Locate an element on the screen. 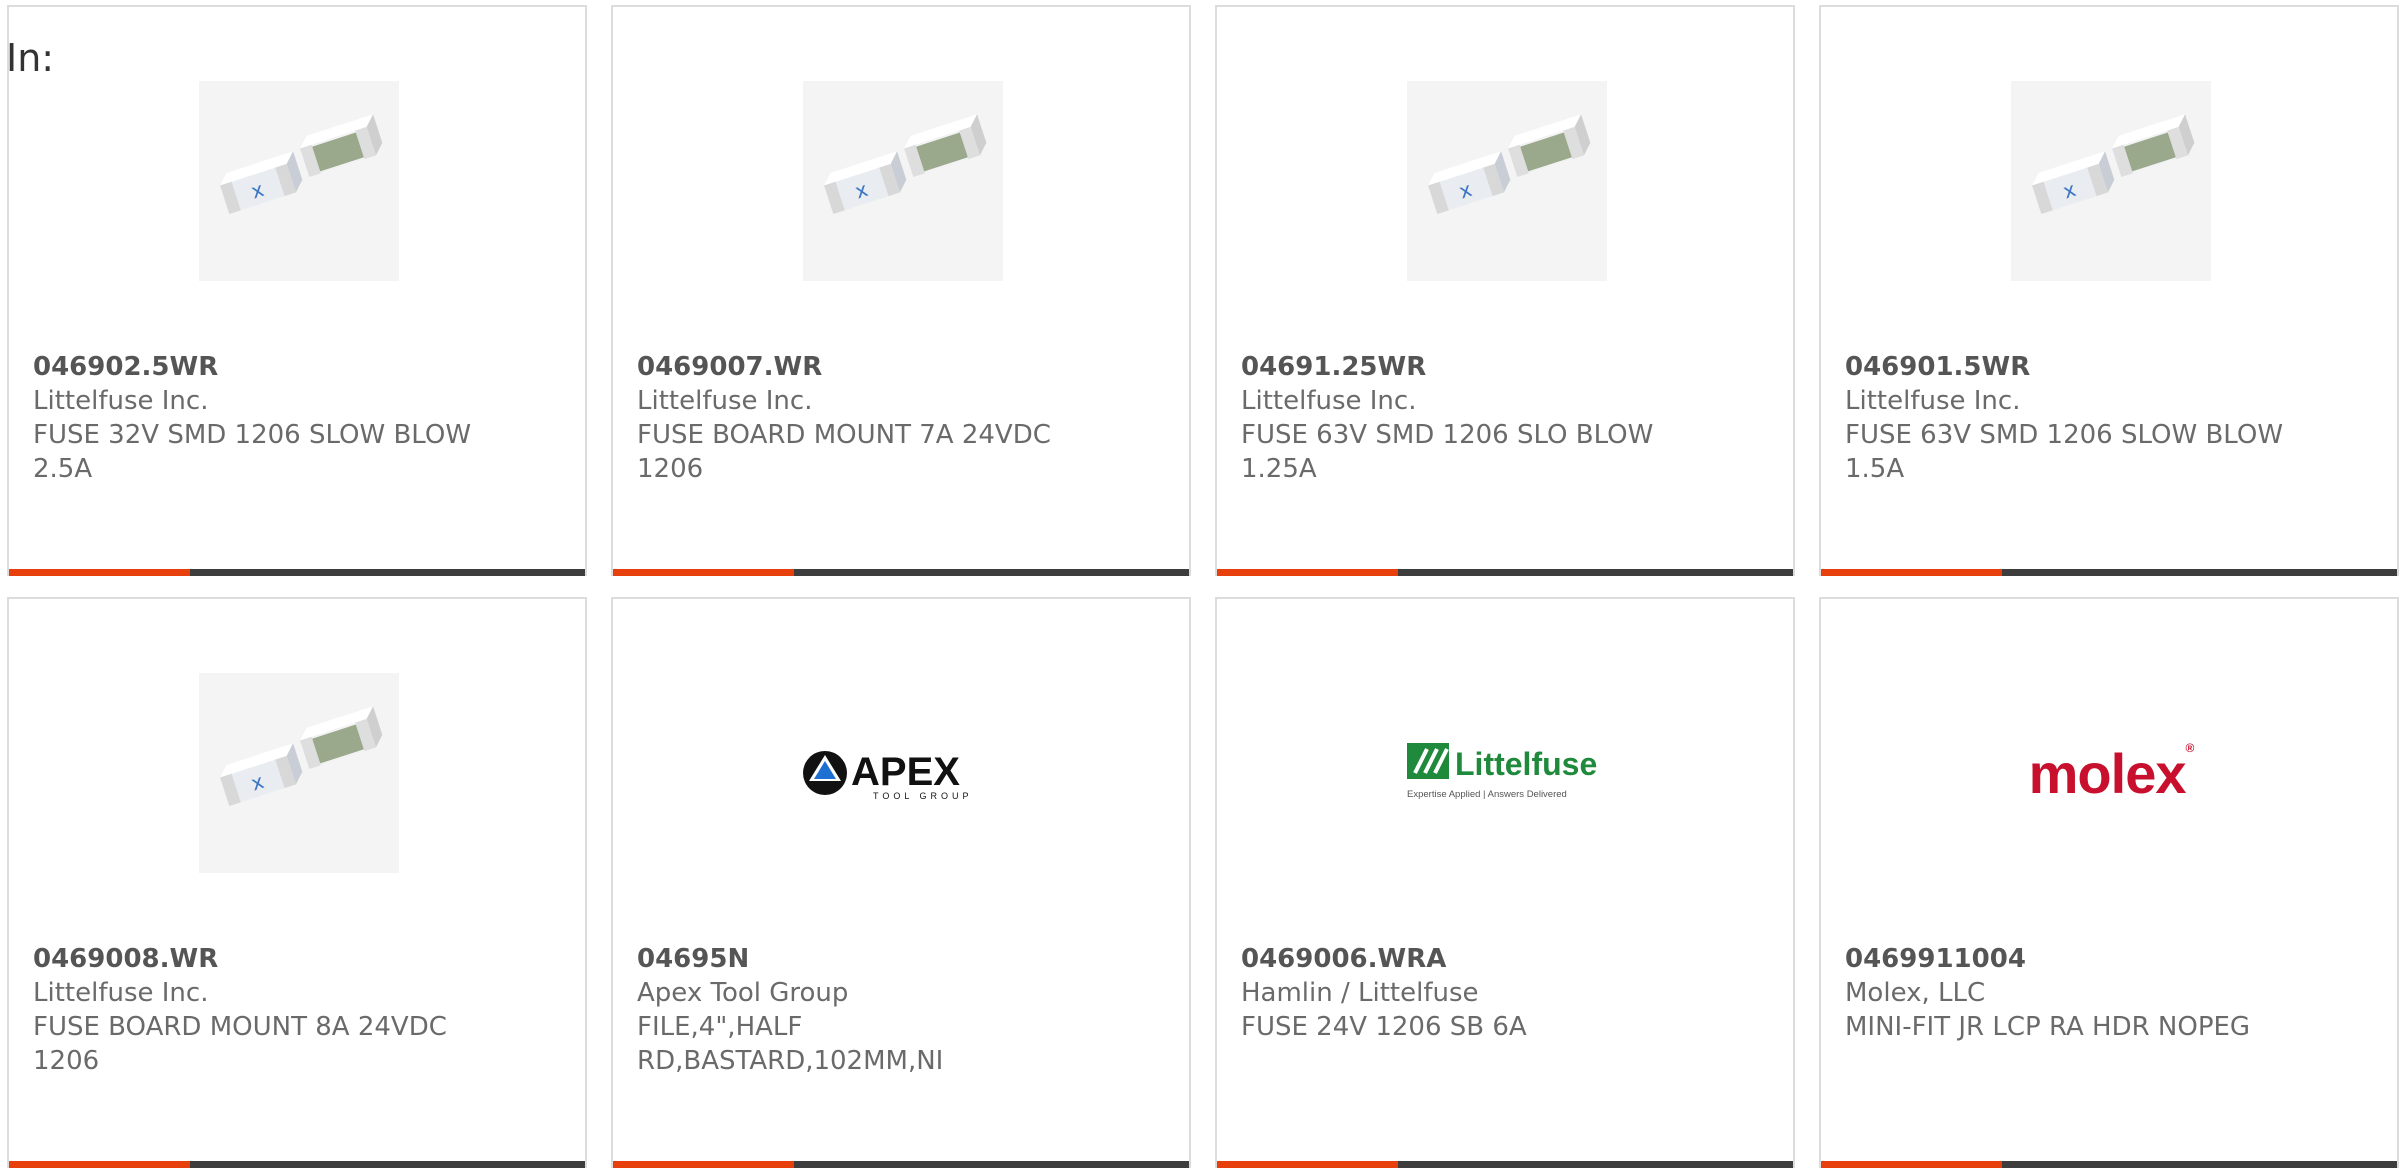 Image resolution: width=2400 pixels, height=1168 pixels. part-number: 0469008.WR is located at coordinates (268, 959).